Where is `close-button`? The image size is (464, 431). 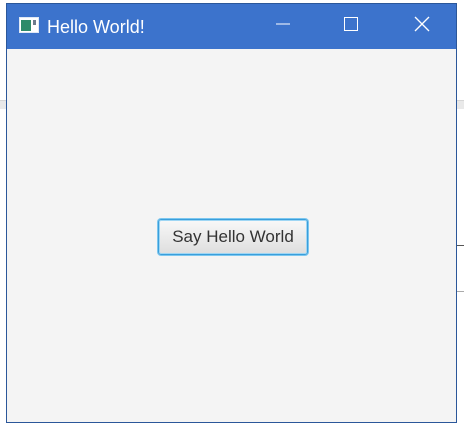
close-button is located at coordinates (422, 26).